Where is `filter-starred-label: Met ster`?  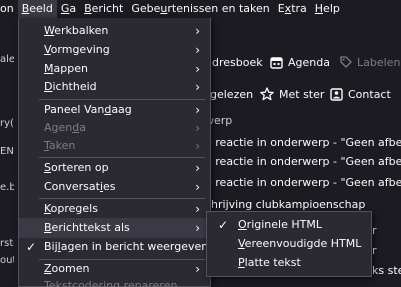 filter-starred-label: Met ster is located at coordinates (302, 94).